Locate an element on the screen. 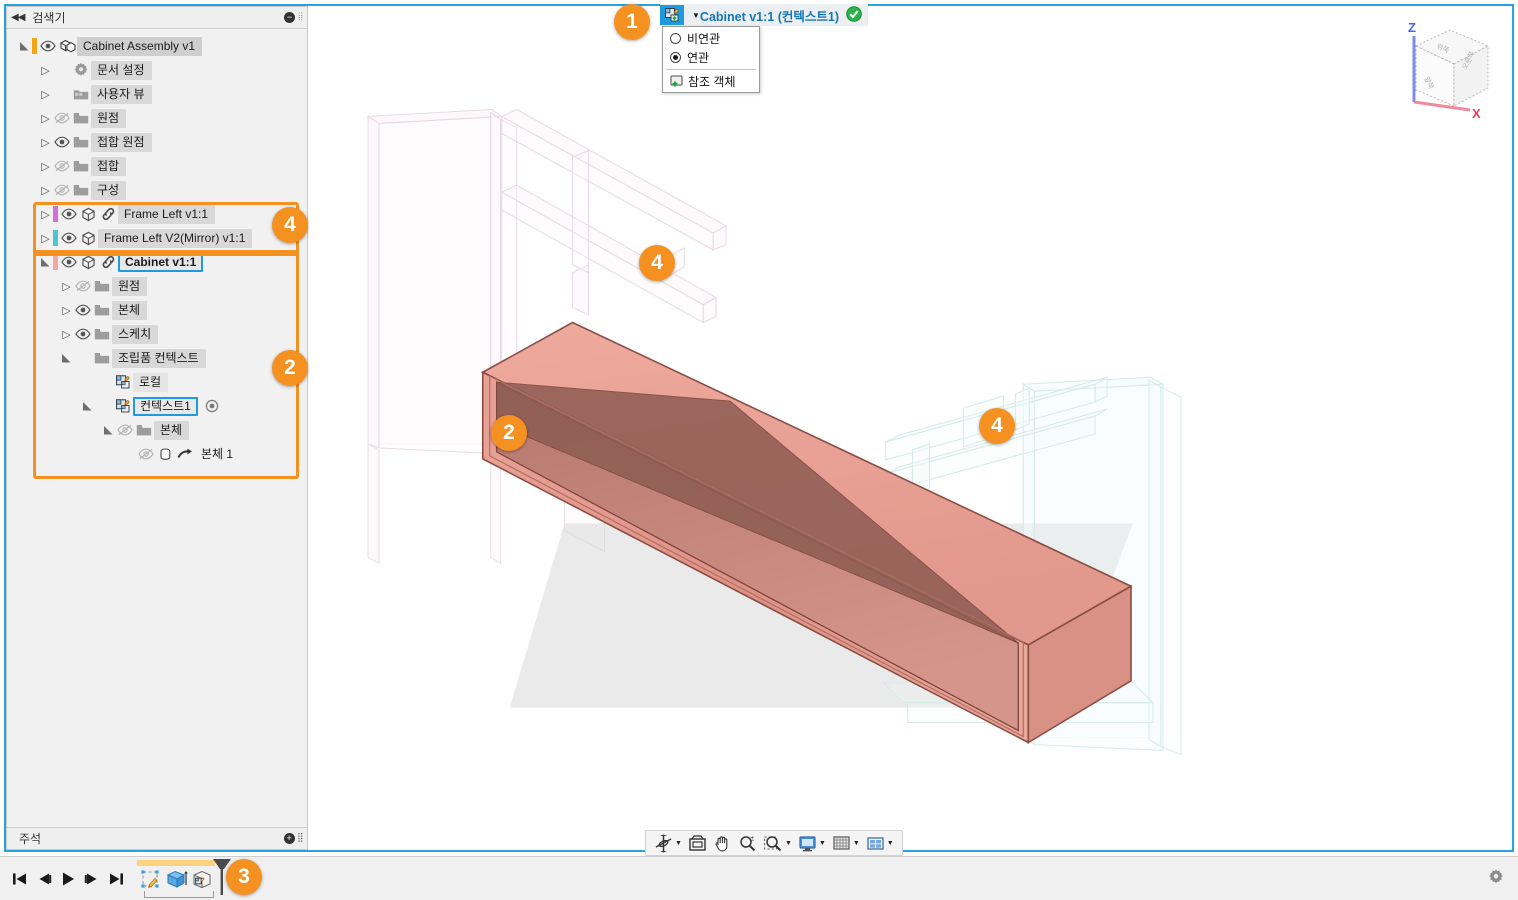 Image resolution: width=1518 pixels, height=900 pixels. gear-icon is located at coordinates (1496, 879).